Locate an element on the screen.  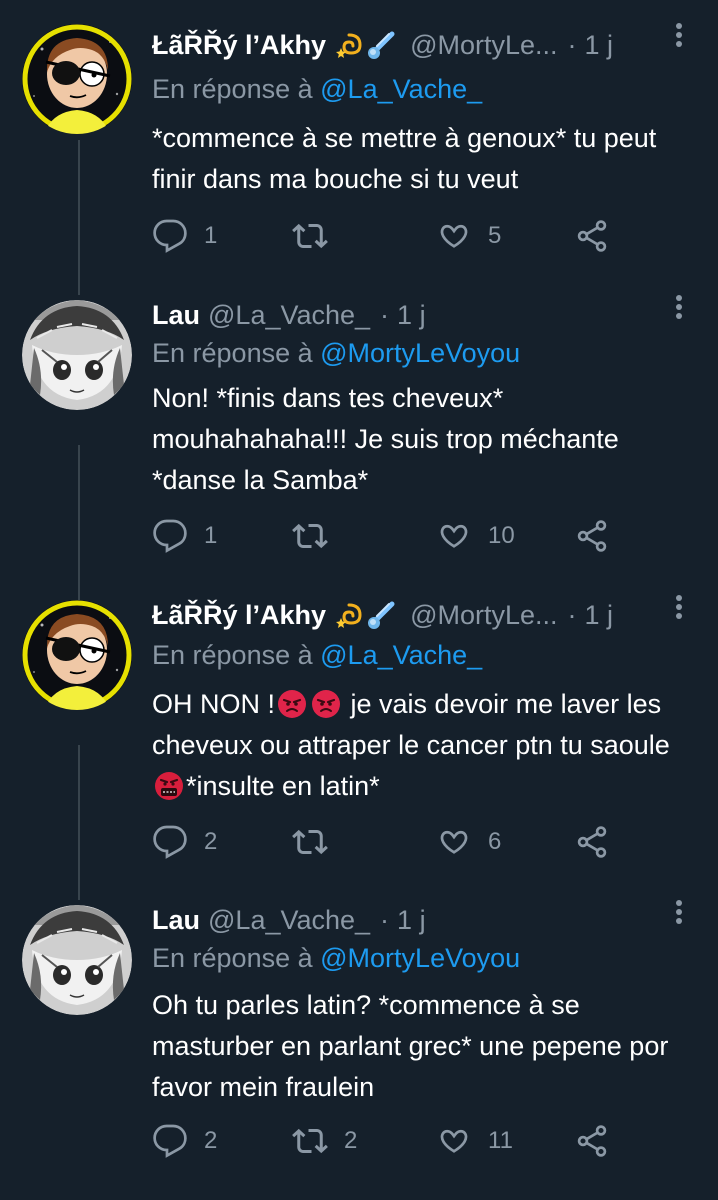
like-count: 11 is located at coordinates (500, 1140).